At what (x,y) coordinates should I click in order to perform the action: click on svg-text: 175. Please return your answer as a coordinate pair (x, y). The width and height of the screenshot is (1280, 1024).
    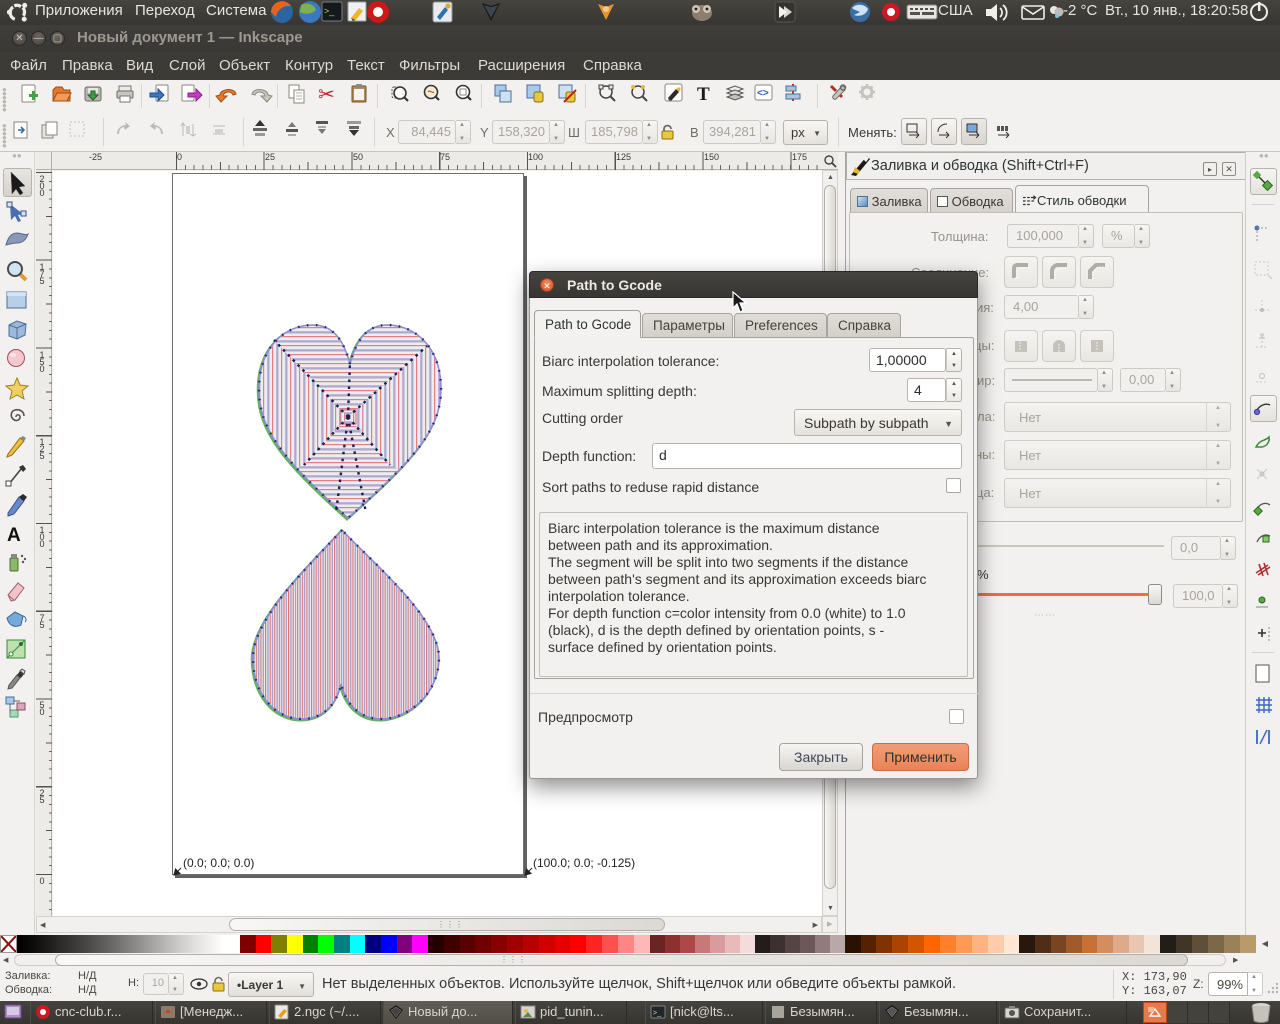
    Looking at the image, I should click on (799, 157).